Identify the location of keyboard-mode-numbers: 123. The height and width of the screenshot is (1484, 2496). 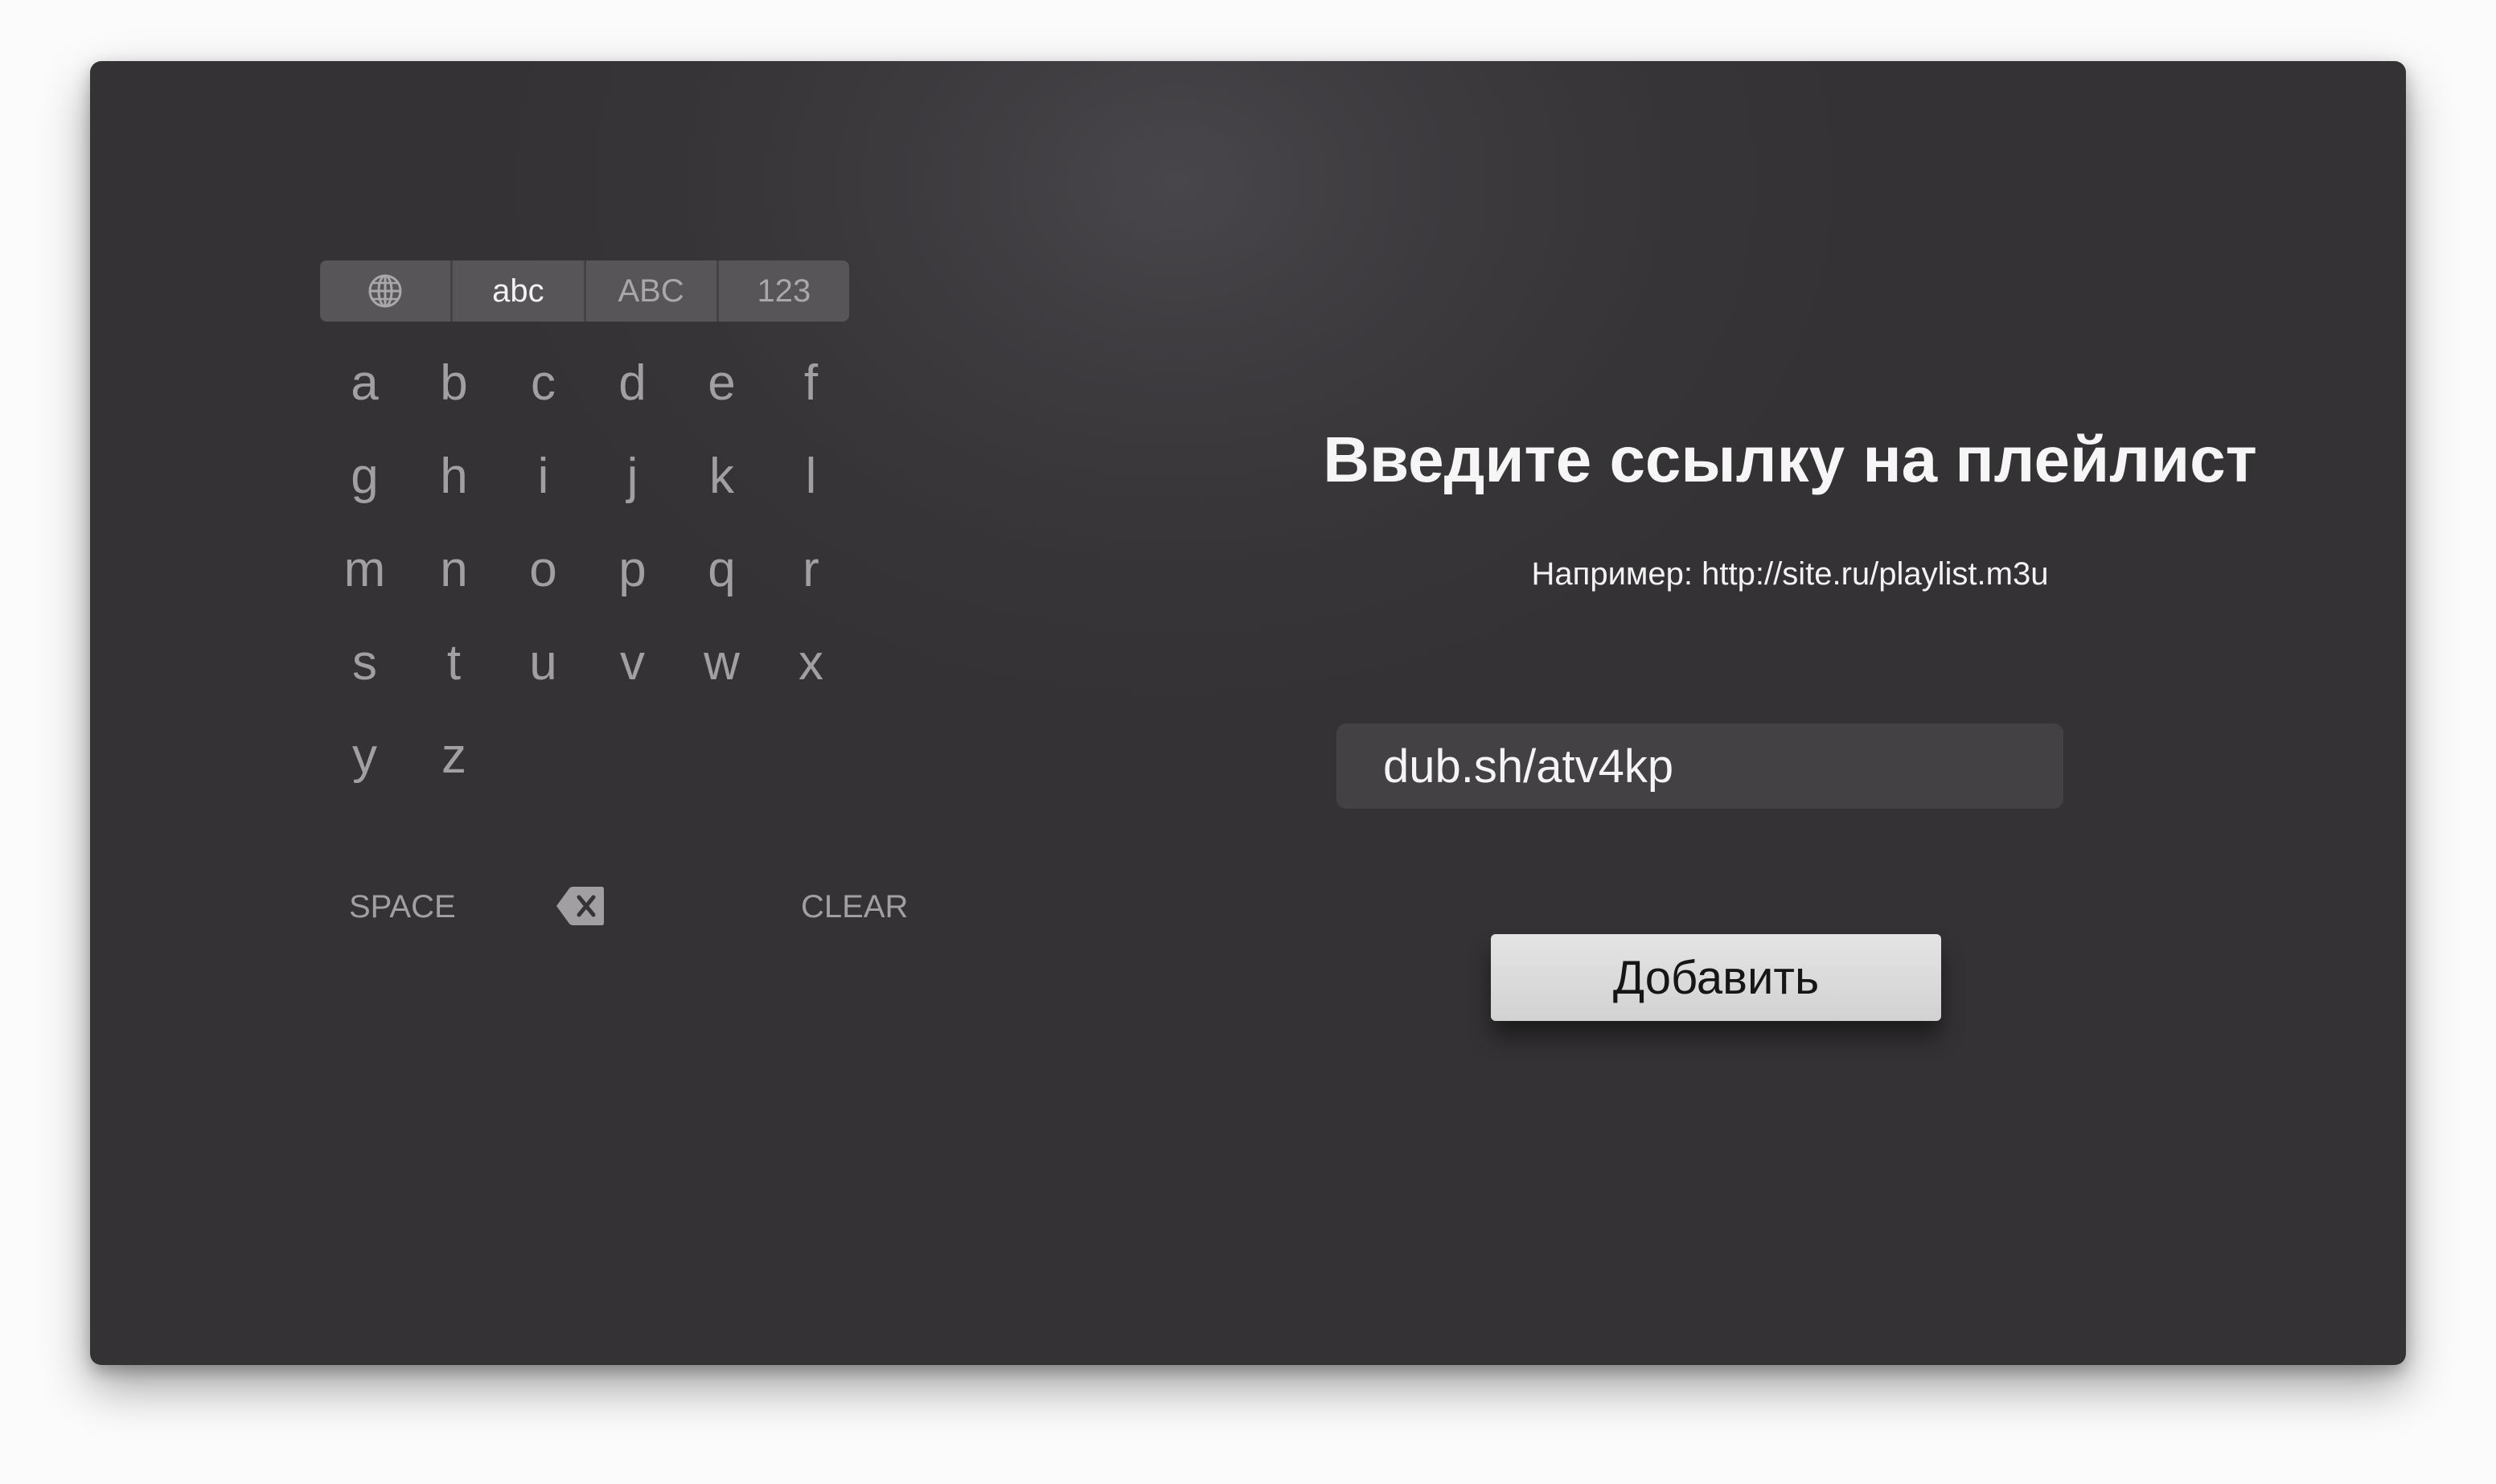
(784, 291).